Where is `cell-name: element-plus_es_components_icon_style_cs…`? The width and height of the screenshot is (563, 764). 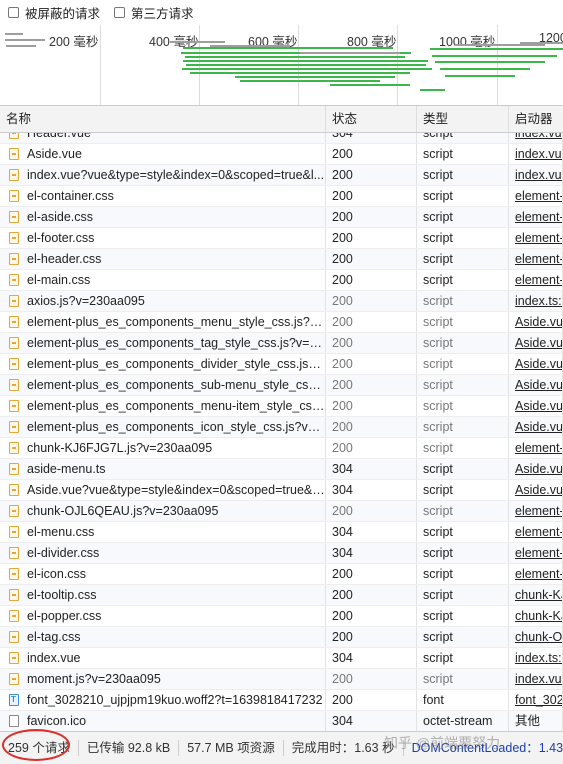 cell-name: element-plus_es_components_icon_style_cs… is located at coordinates (163, 427).